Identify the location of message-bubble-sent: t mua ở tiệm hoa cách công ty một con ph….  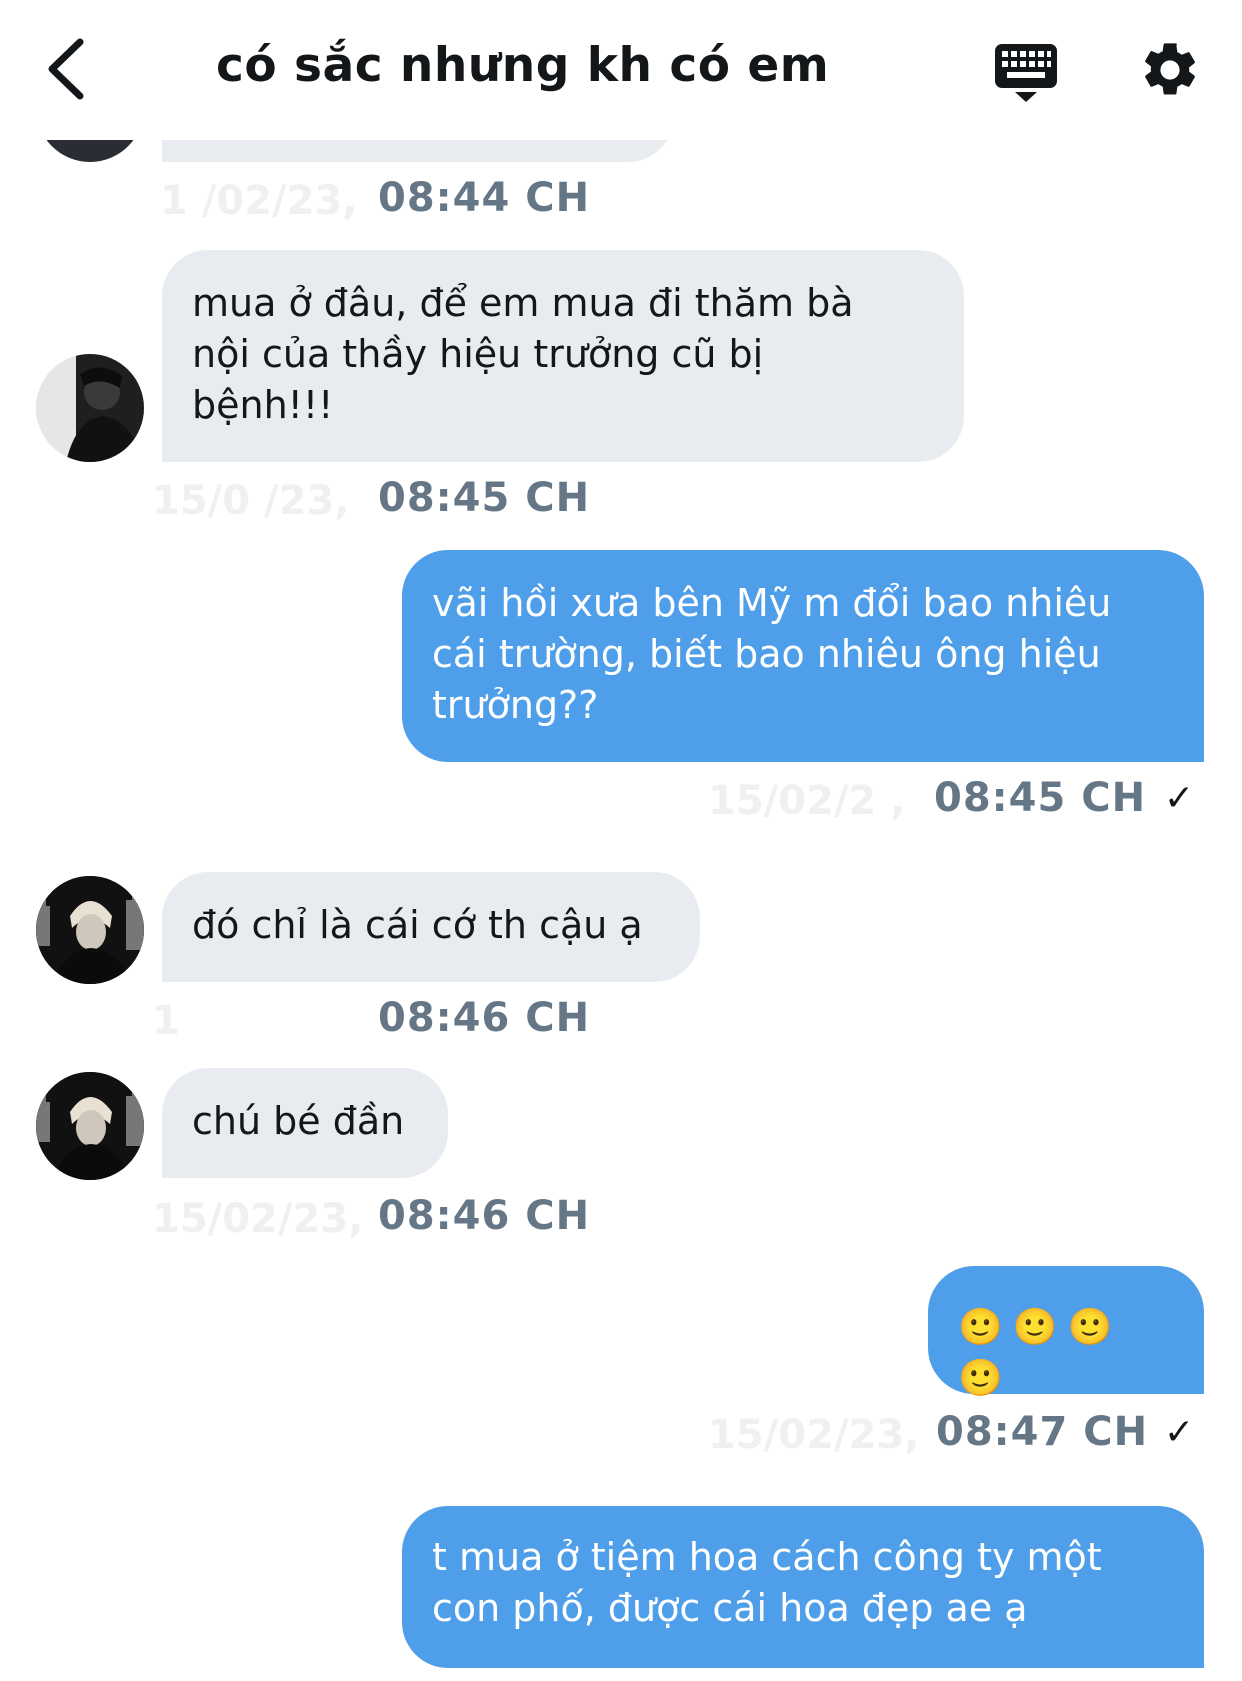
(803, 1587).